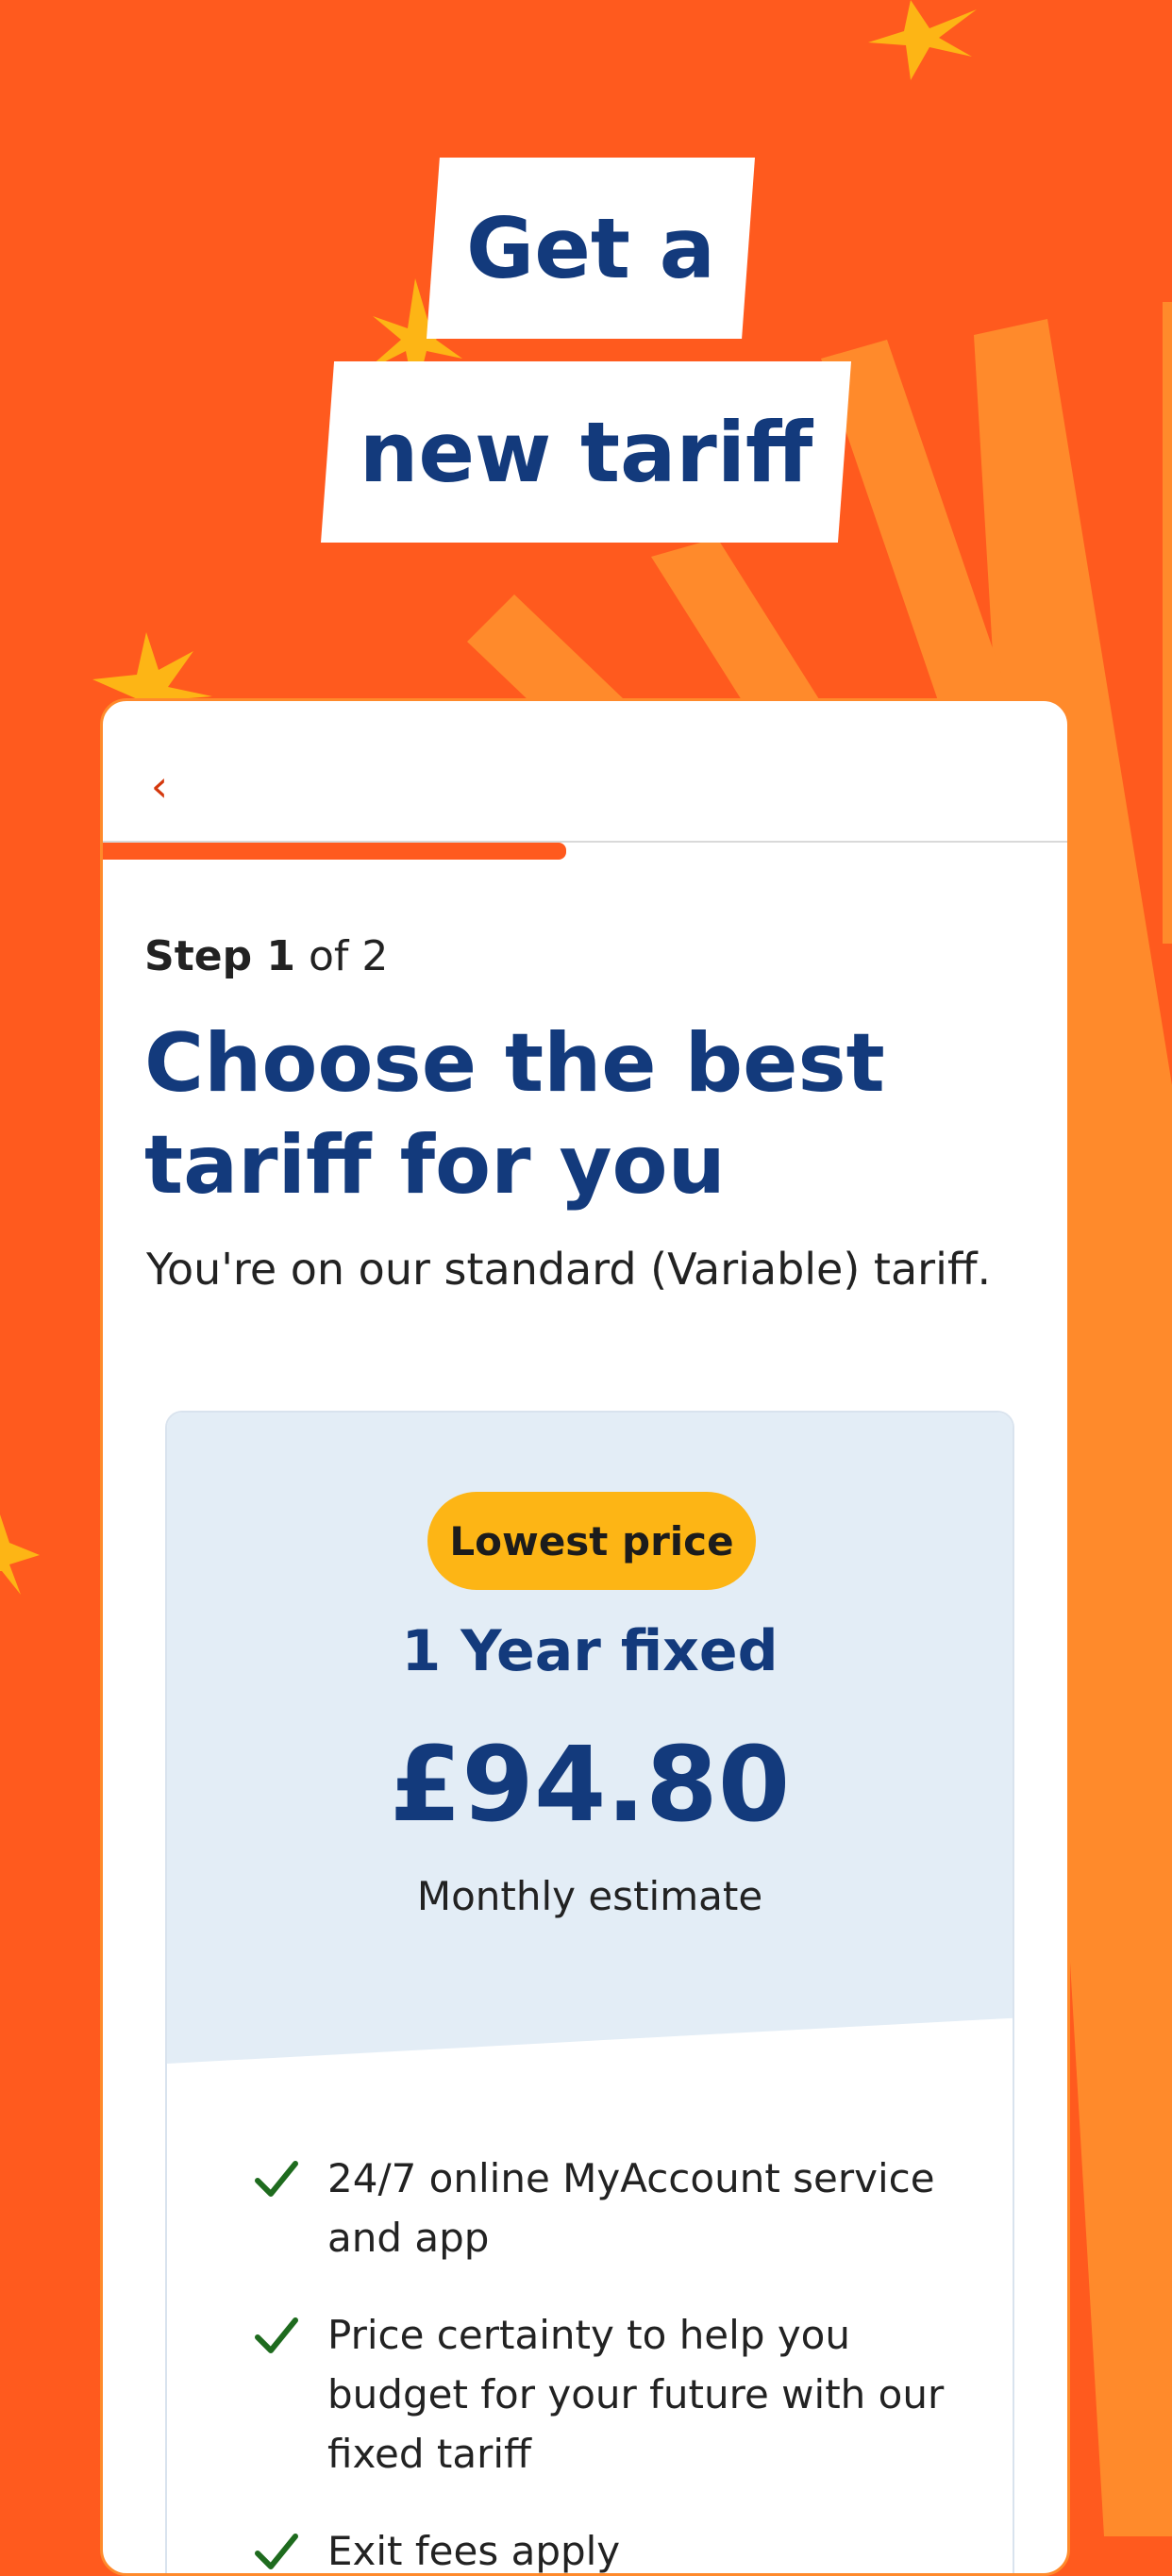 The image size is (1172, 2576). I want to click on step-total: of 2, so click(349, 956).